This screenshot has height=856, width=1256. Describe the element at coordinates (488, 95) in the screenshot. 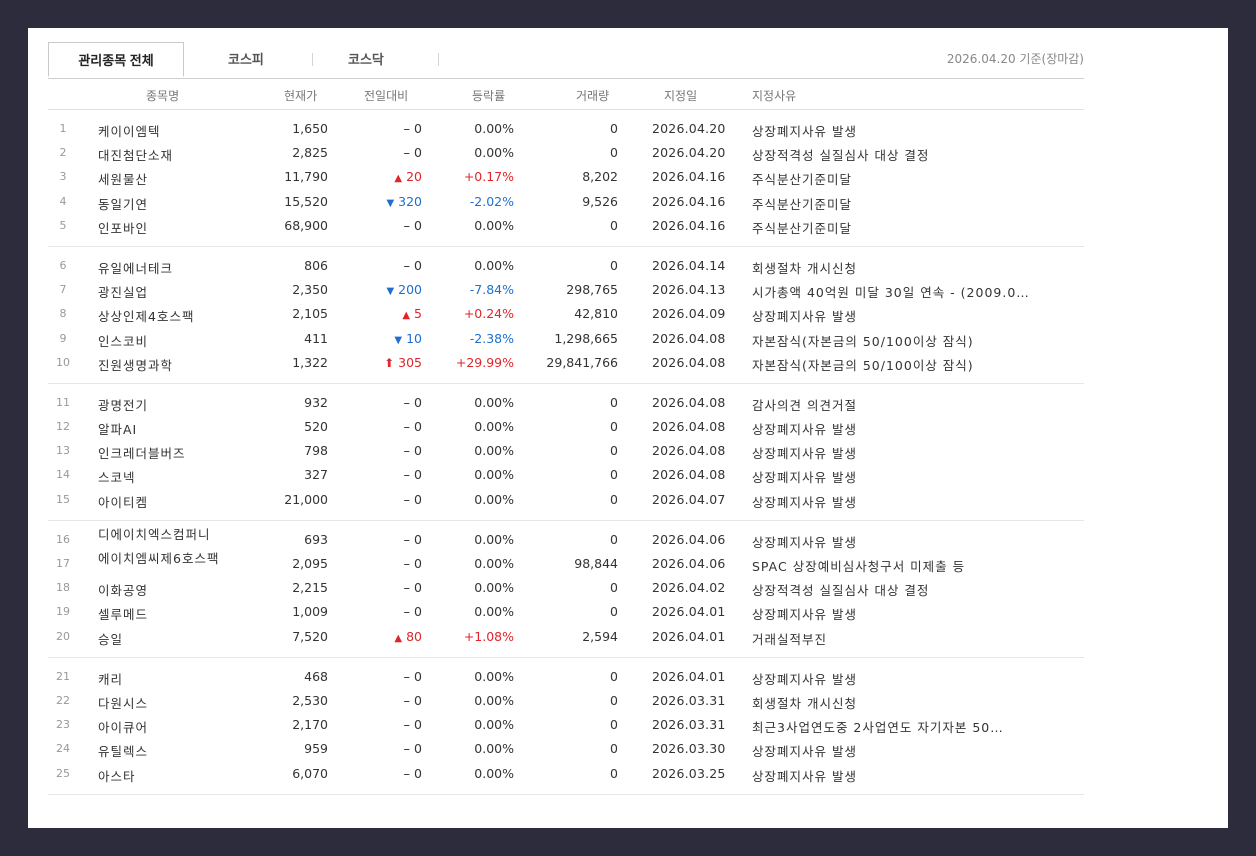

I see `col-header-rate: 등락률` at that location.